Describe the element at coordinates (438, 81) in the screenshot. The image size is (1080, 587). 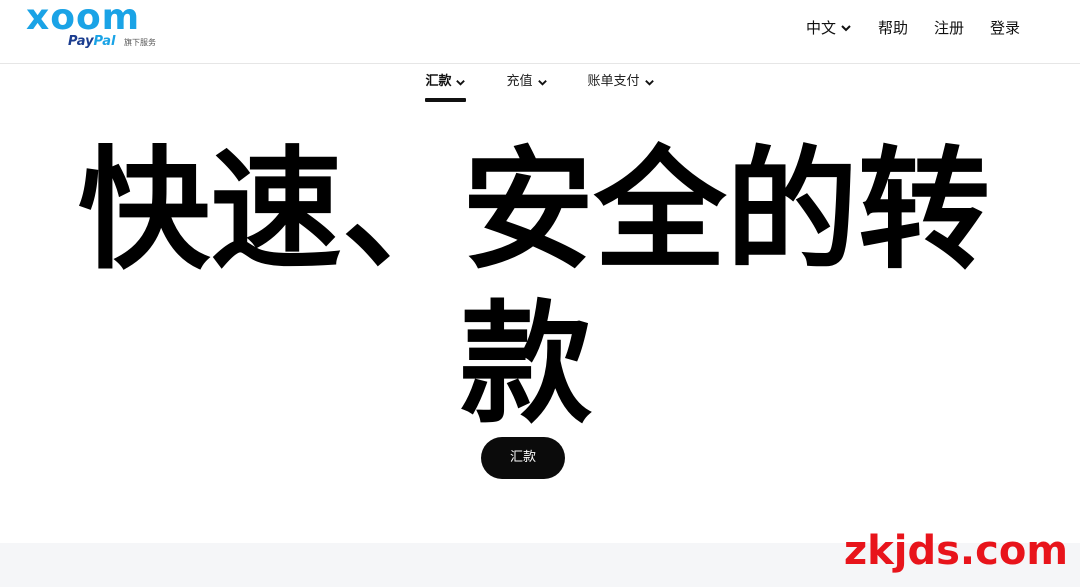
I see `tab-label: 汇款` at that location.